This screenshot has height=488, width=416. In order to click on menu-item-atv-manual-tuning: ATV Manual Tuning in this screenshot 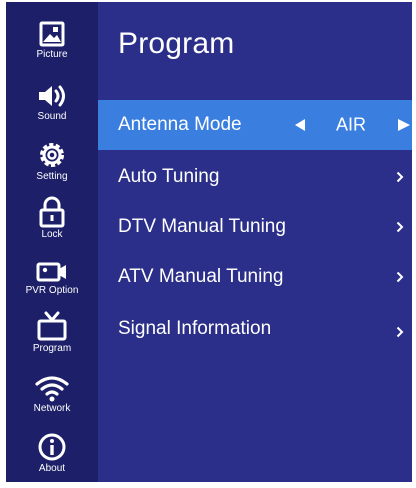, I will do `click(255, 277)`.